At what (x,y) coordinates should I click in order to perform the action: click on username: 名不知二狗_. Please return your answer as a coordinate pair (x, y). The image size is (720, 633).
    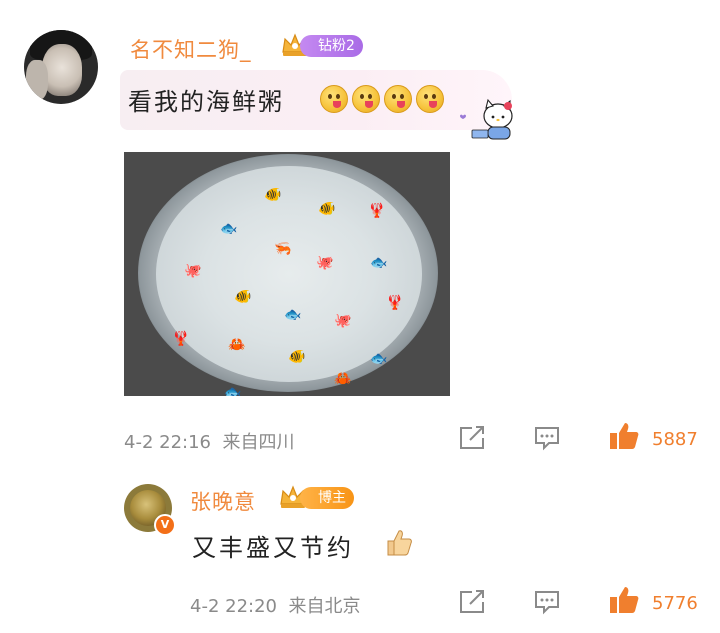
    Looking at the image, I should click on (191, 49).